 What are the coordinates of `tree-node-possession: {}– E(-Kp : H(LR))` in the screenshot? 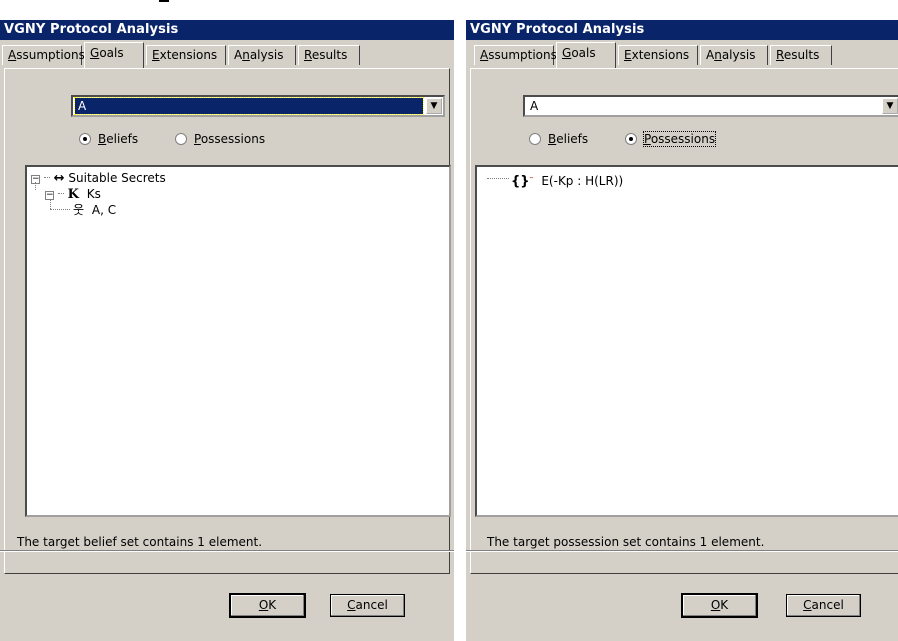 It's located at (567, 180).